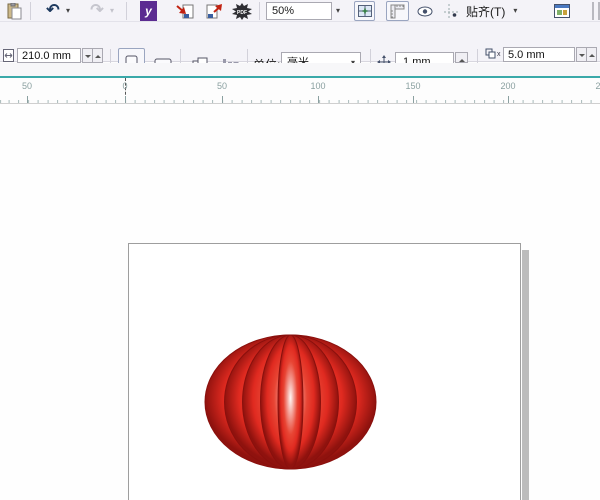 Image resolution: width=600 pixels, height=500 pixels. What do you see at coordinates (508, 86) in the screenshot?
I see `ruler-label: 200` at bounding box center [508, 86].